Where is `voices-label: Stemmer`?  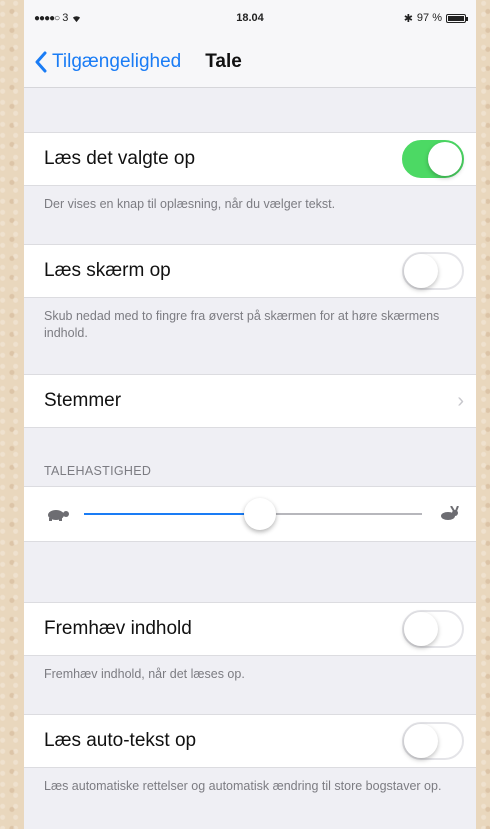 voices-label: Stemmer is located at coordinates (83, 400).